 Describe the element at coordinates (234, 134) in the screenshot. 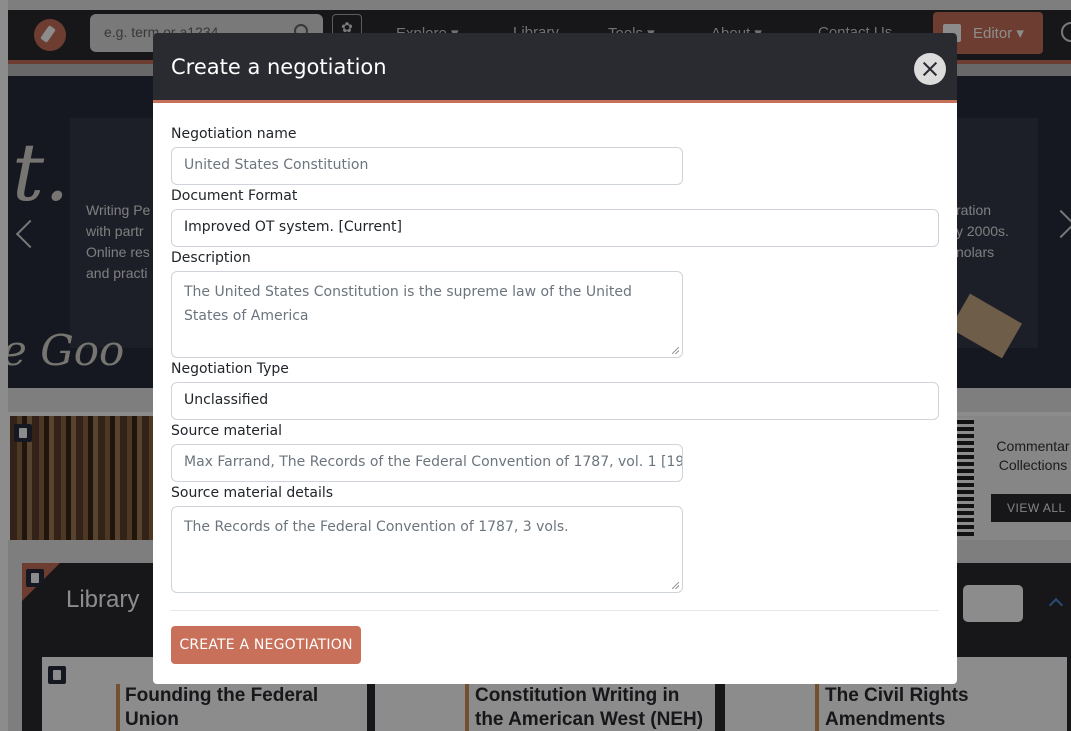

I see `negotiation-name-label: Negotiation name` at that location.